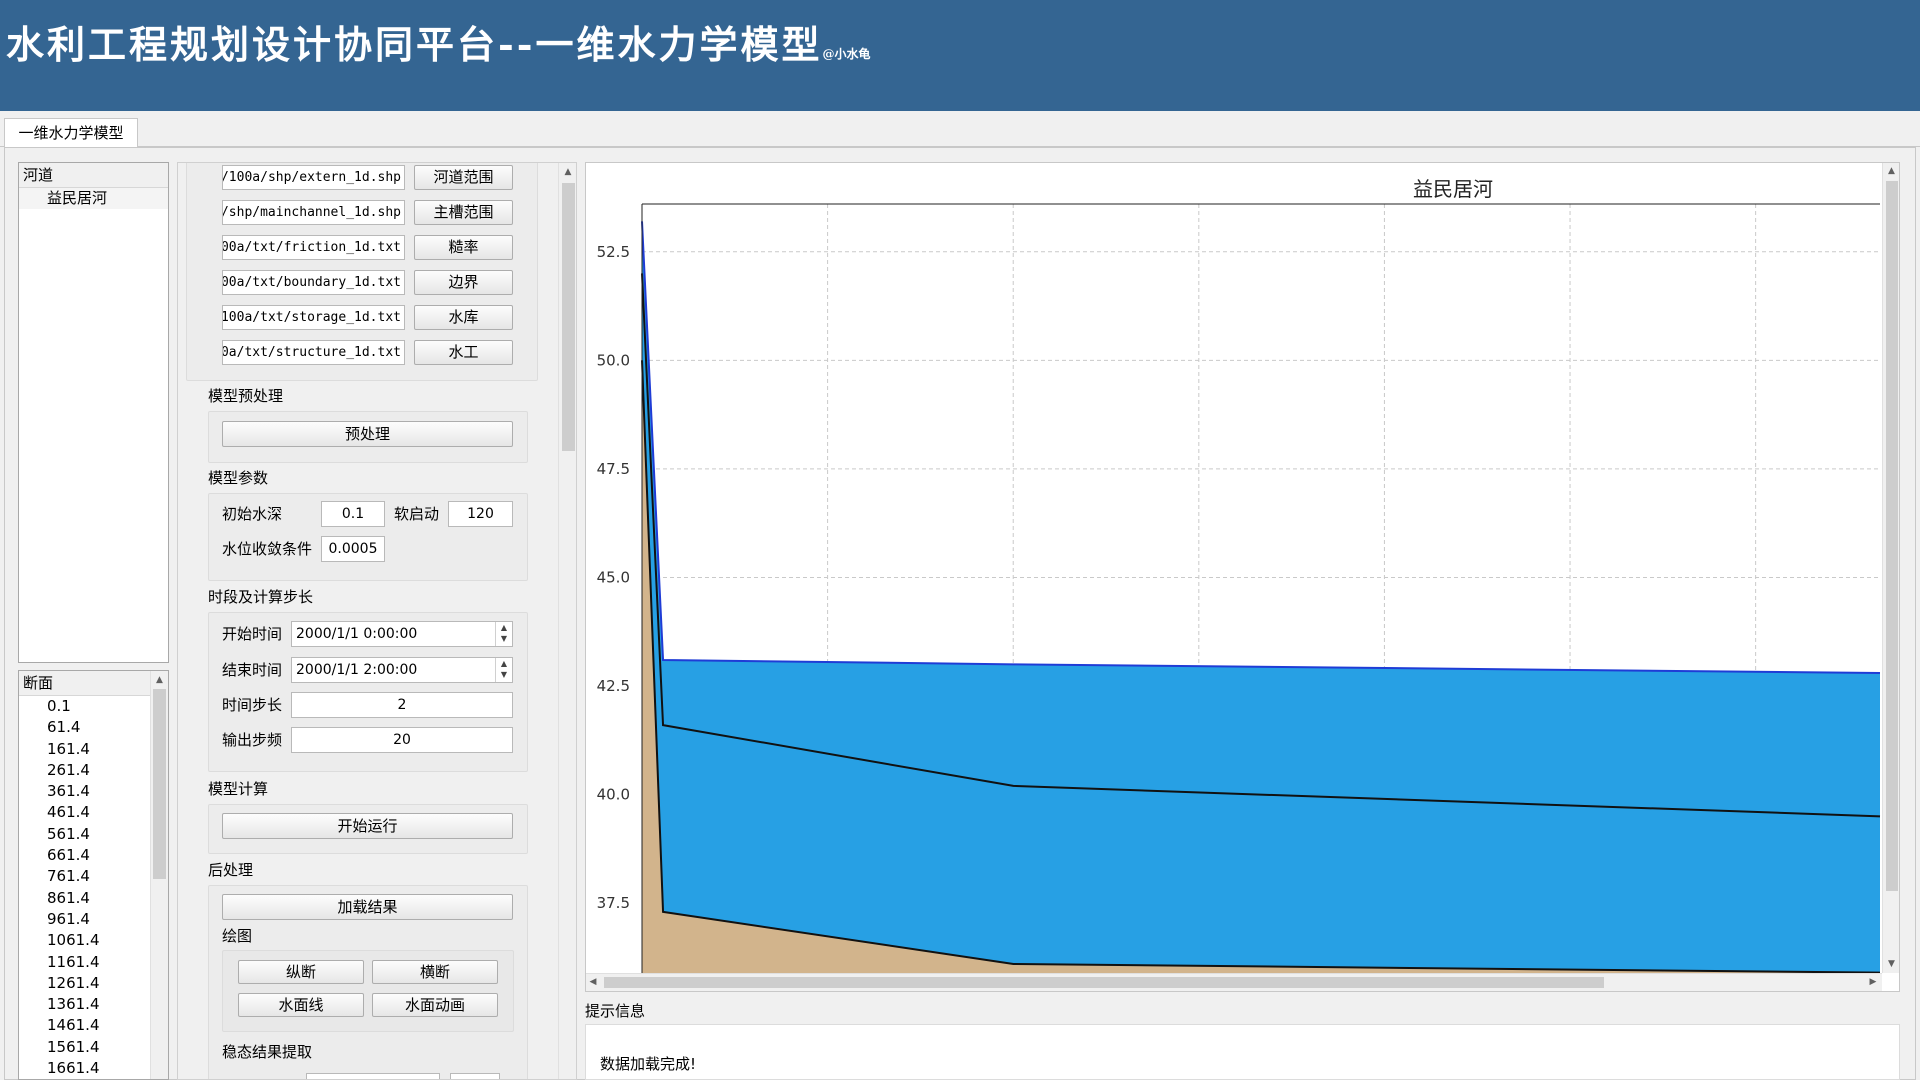 This screenshot has height=1080, width=1920. What do you see at coordinates (463, 247) in the screenshot?
I see `file-select-button: 糙率` at bounding box center [463, 247].